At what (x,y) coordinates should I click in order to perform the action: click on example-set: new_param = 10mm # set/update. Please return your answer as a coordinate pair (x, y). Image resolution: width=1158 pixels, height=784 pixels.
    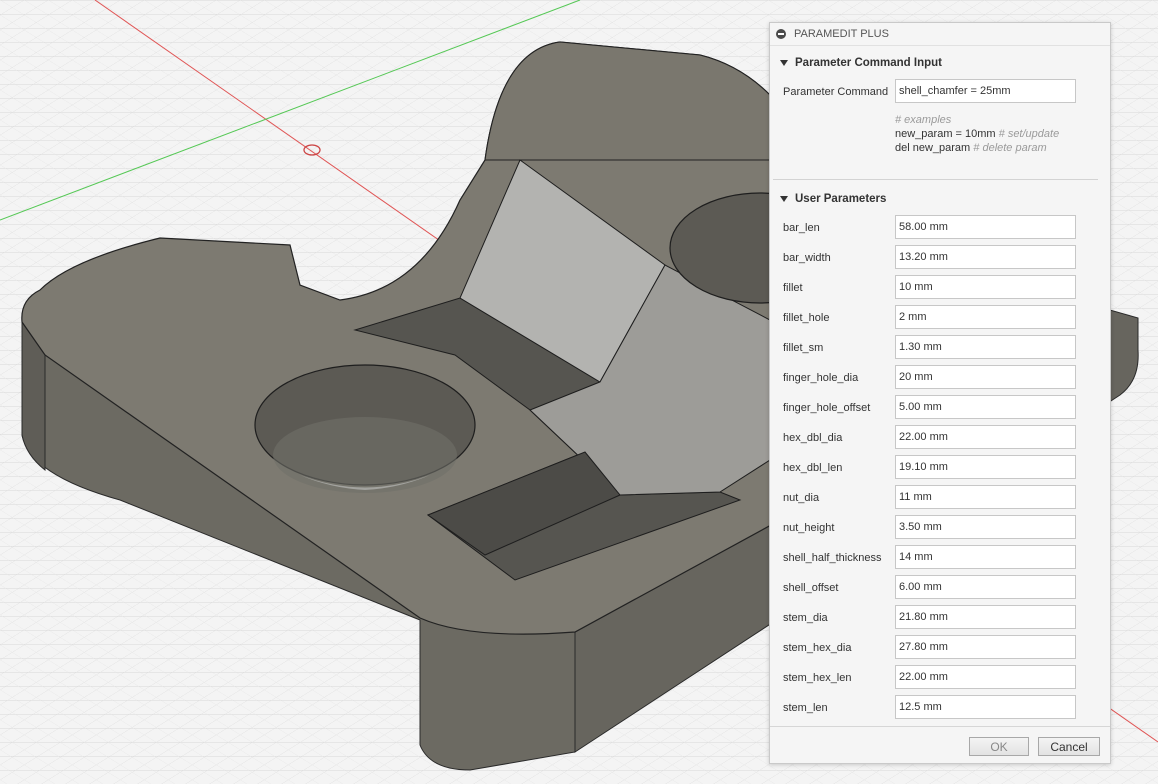
    Looking at the image, I should click on (1002, 134).